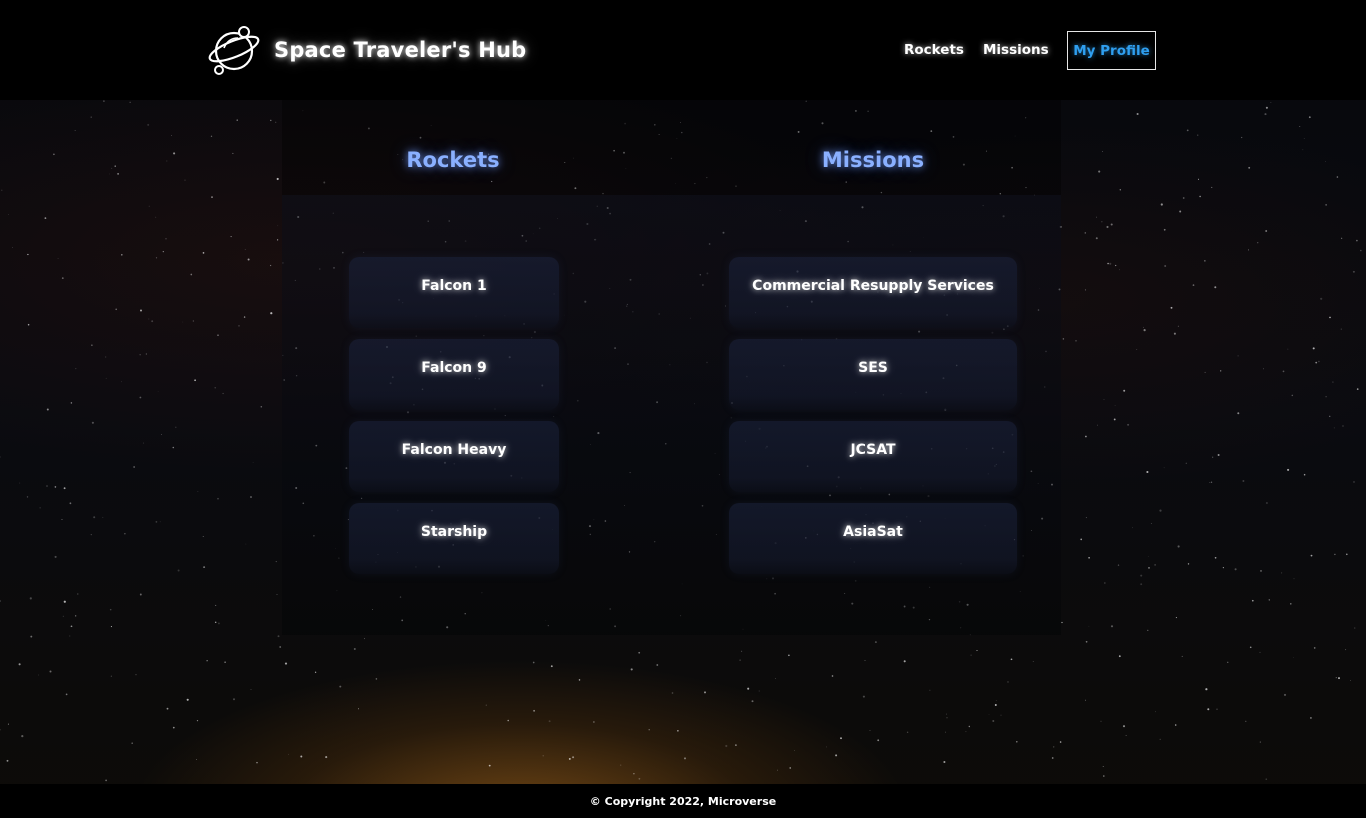 The image size is (1366, 818). Describe the element at coordinates (454, 449) in the screenshot. I see `rocket-name: Falcon Heavy` at that location.